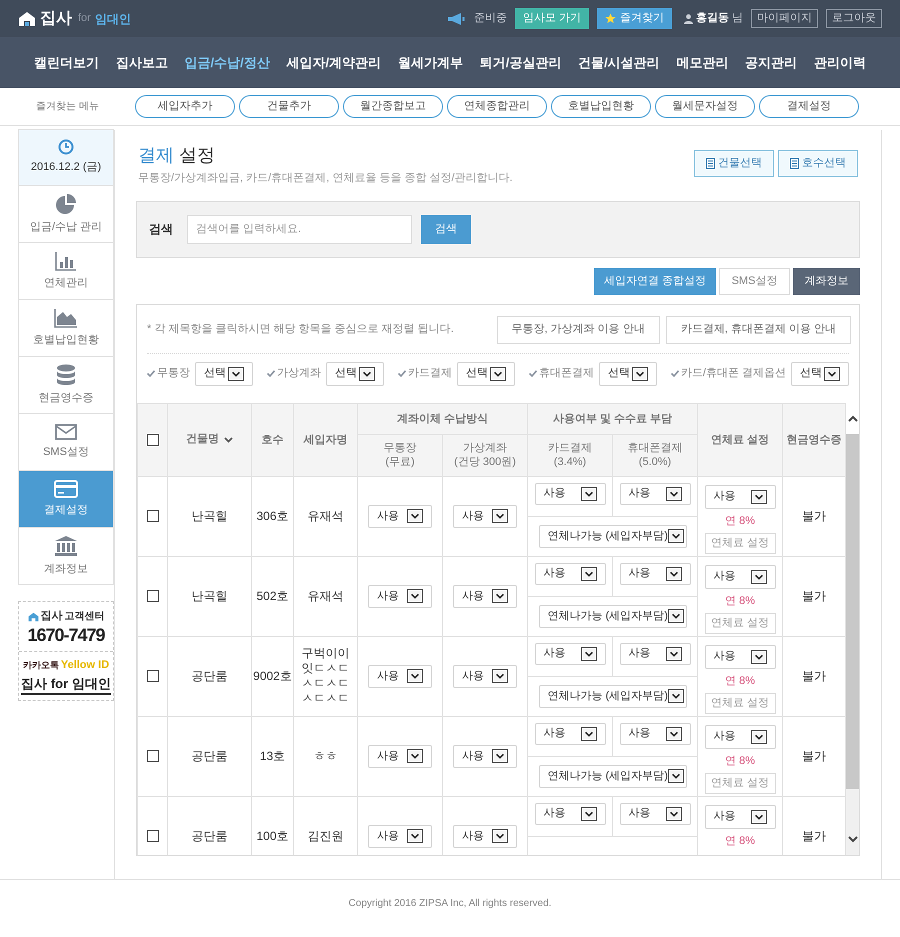  Describe the element at coordinates (142, 62) in the screenshot. I see `nav-item: 집사보고` at that location.